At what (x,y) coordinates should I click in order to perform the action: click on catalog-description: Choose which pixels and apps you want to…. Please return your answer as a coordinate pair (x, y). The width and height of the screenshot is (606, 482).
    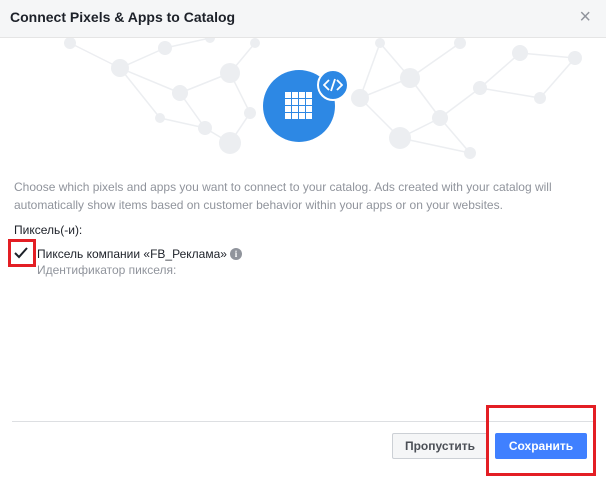
    Looking at the image, I should click on (283, 196).